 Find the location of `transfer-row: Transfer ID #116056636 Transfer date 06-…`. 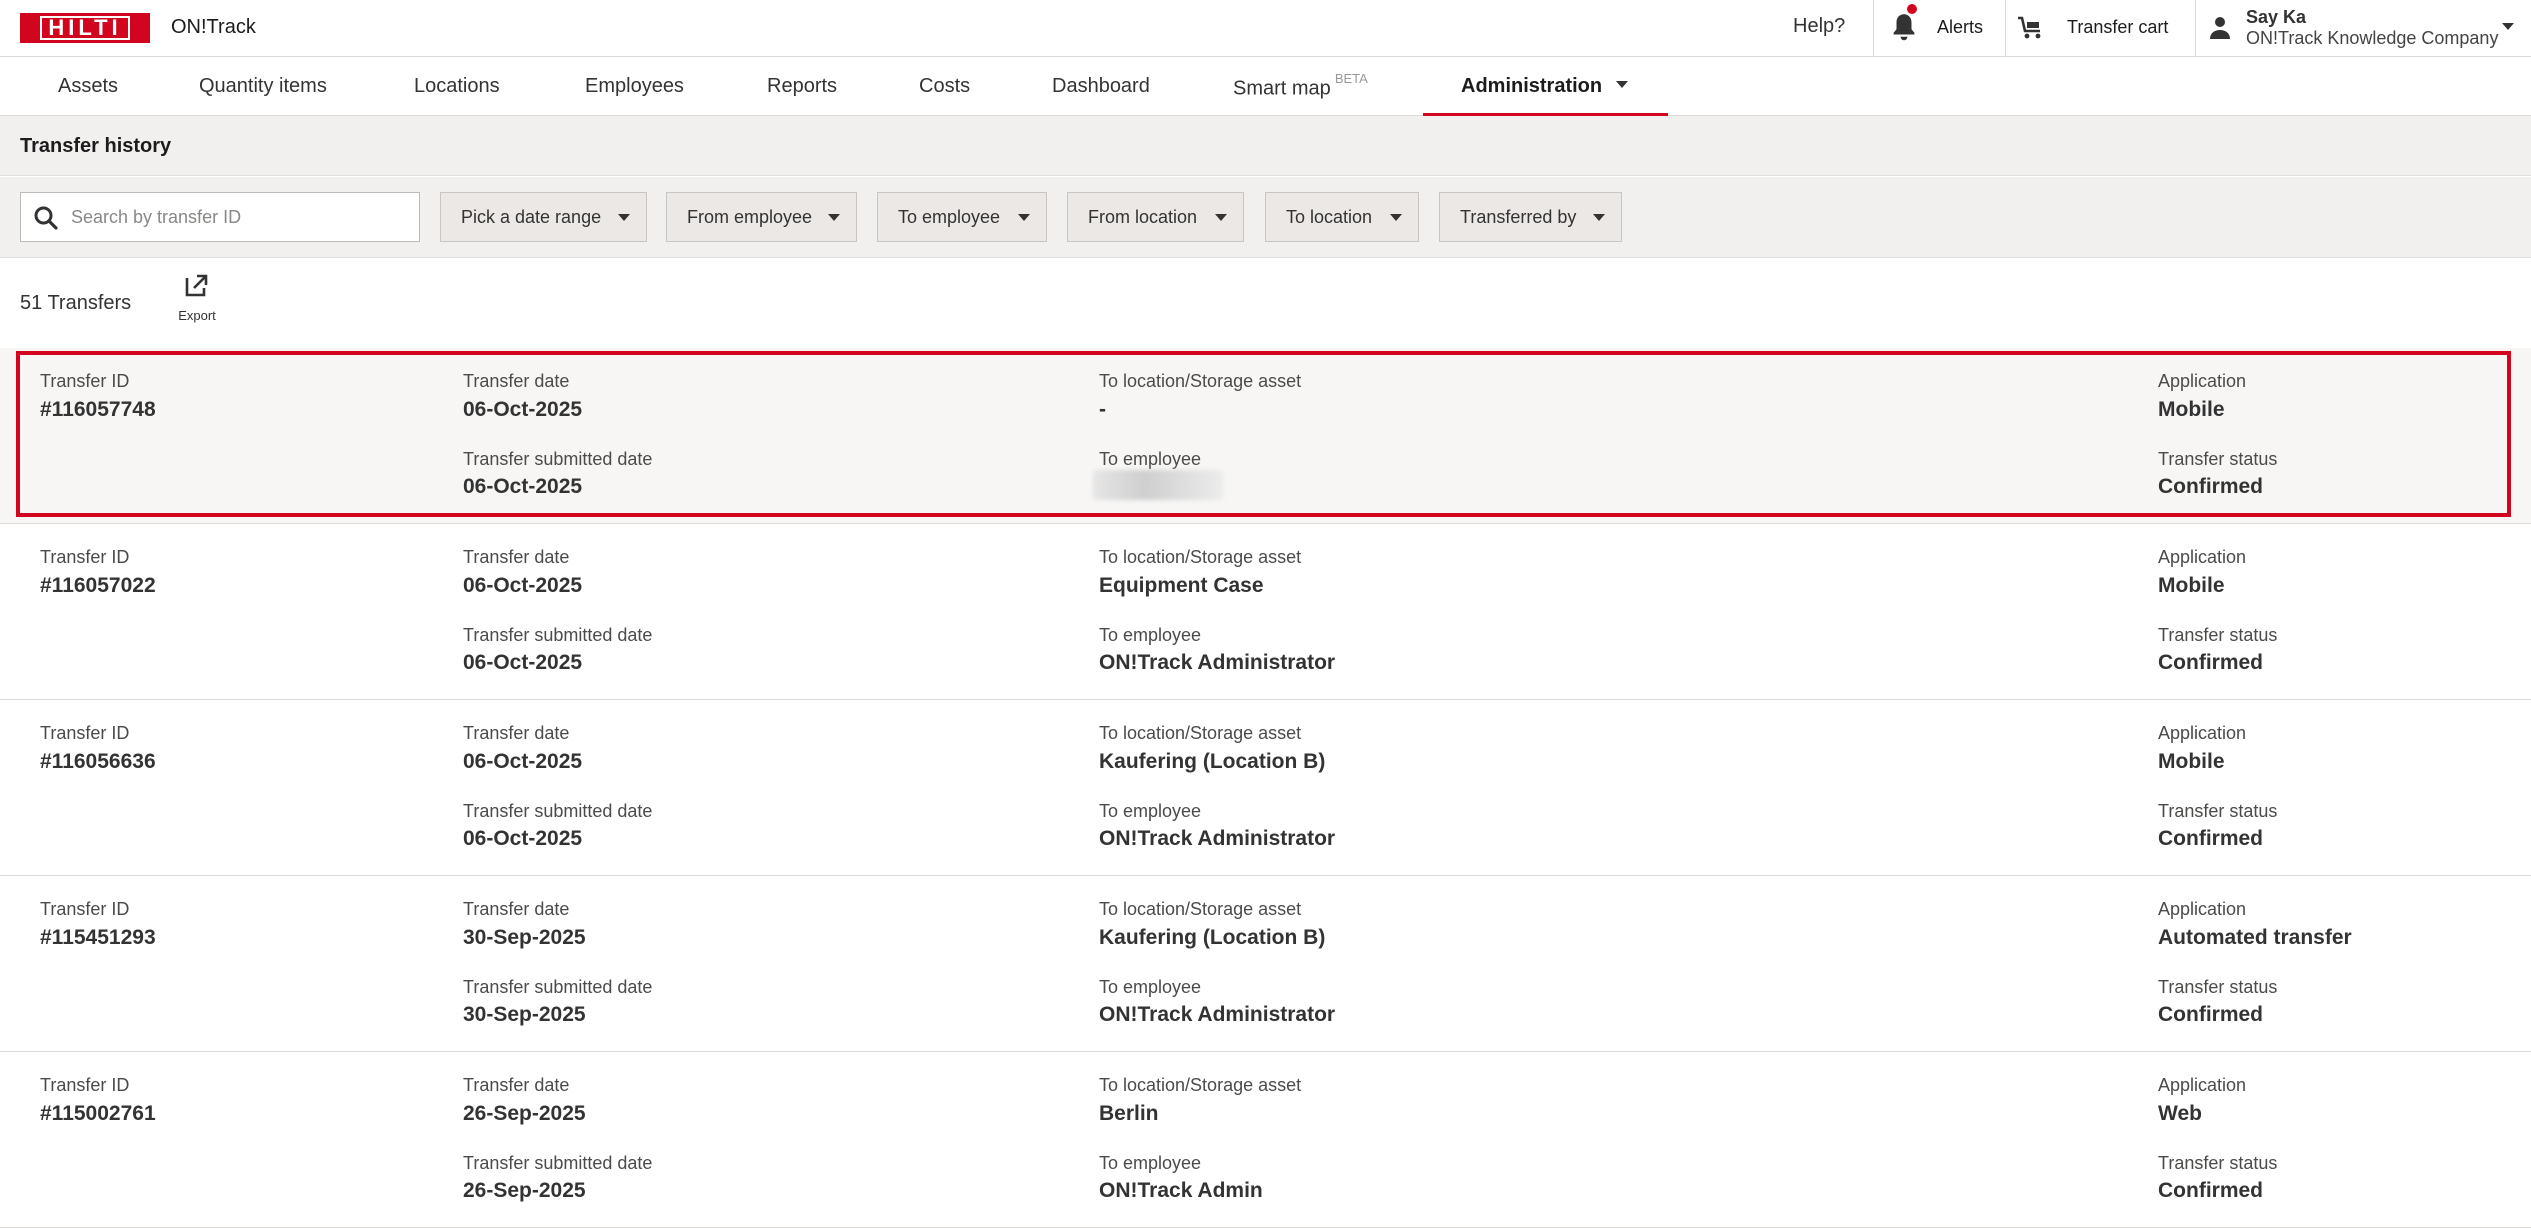

transfer-row: Transfer ID #116056636 Transfer date 06-… is located at coordinates (1265, 788).